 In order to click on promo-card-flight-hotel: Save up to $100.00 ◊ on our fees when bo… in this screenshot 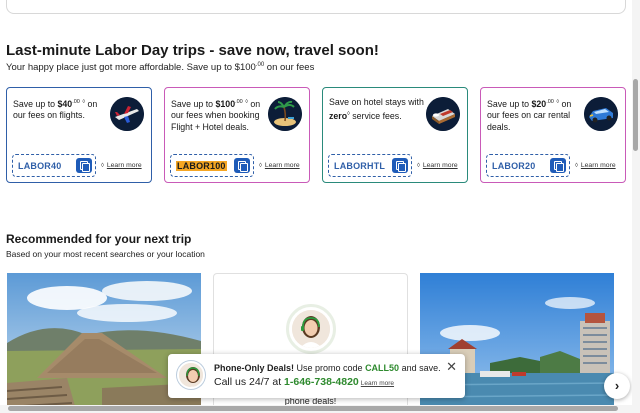, I will do `click(237, 135)`.